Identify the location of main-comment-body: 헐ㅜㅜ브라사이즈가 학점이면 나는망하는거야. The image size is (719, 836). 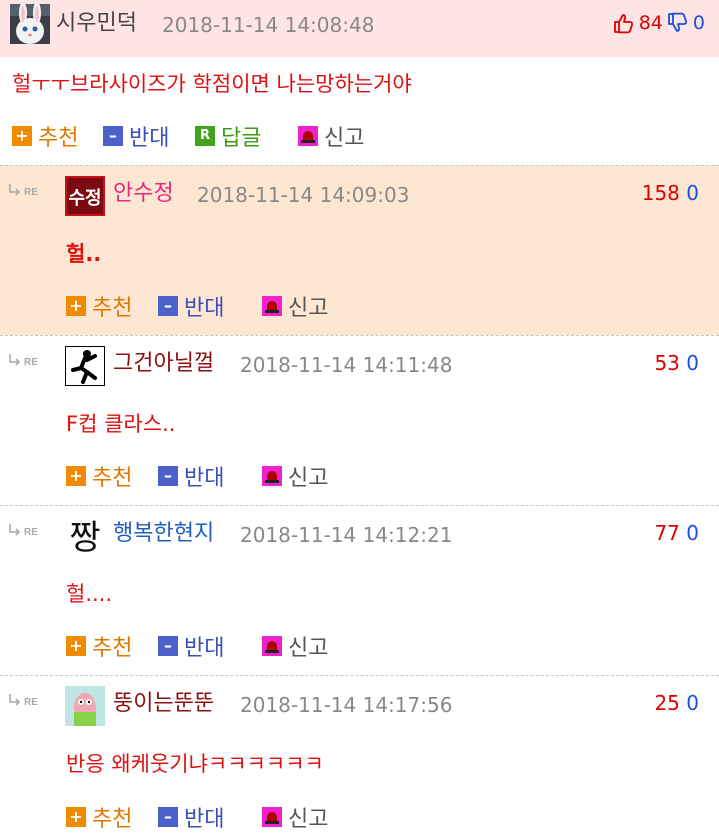
(212, 84).